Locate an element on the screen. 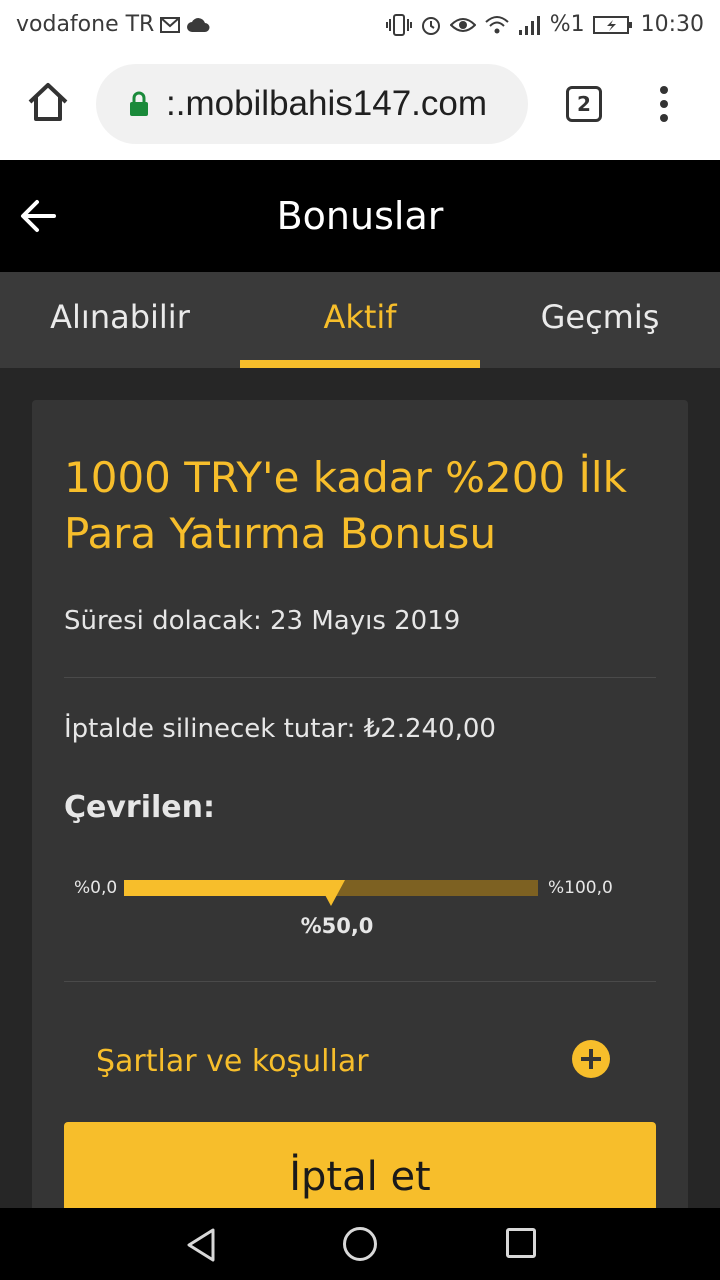  status-bar: vodafone TR %1 10:30 is located at coordinates (360, 25).